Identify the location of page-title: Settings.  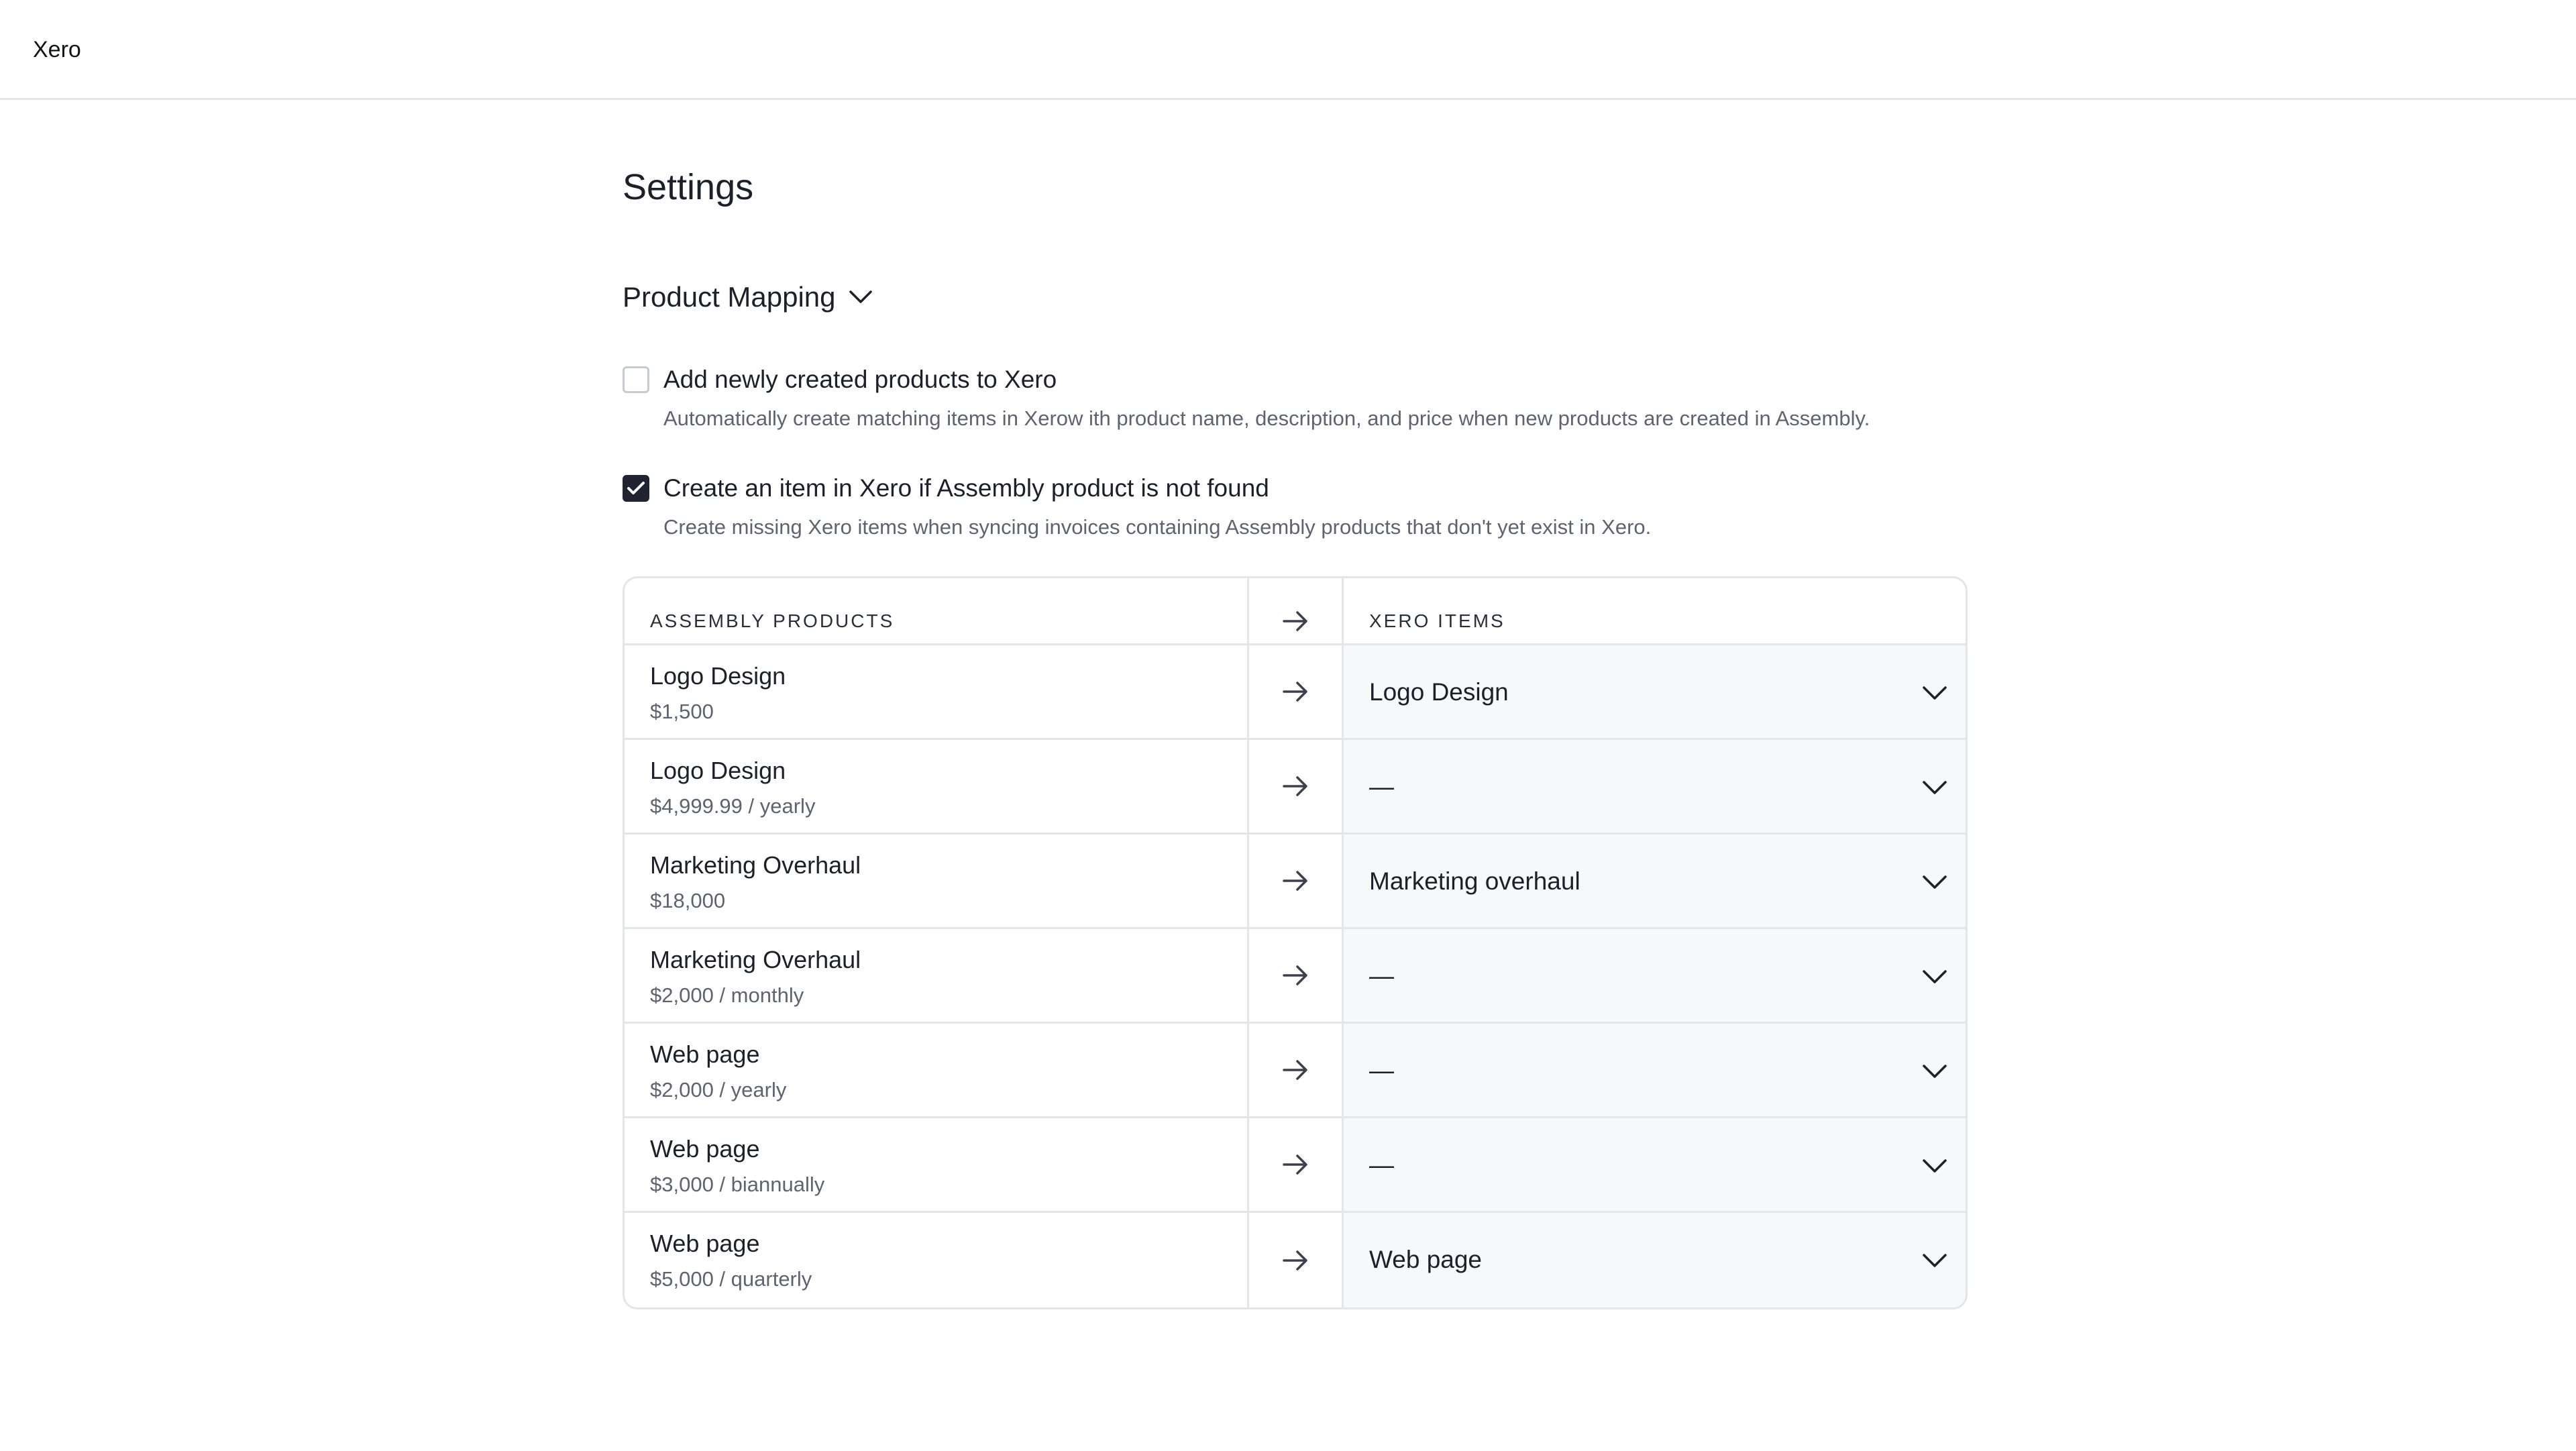
(688, 187).